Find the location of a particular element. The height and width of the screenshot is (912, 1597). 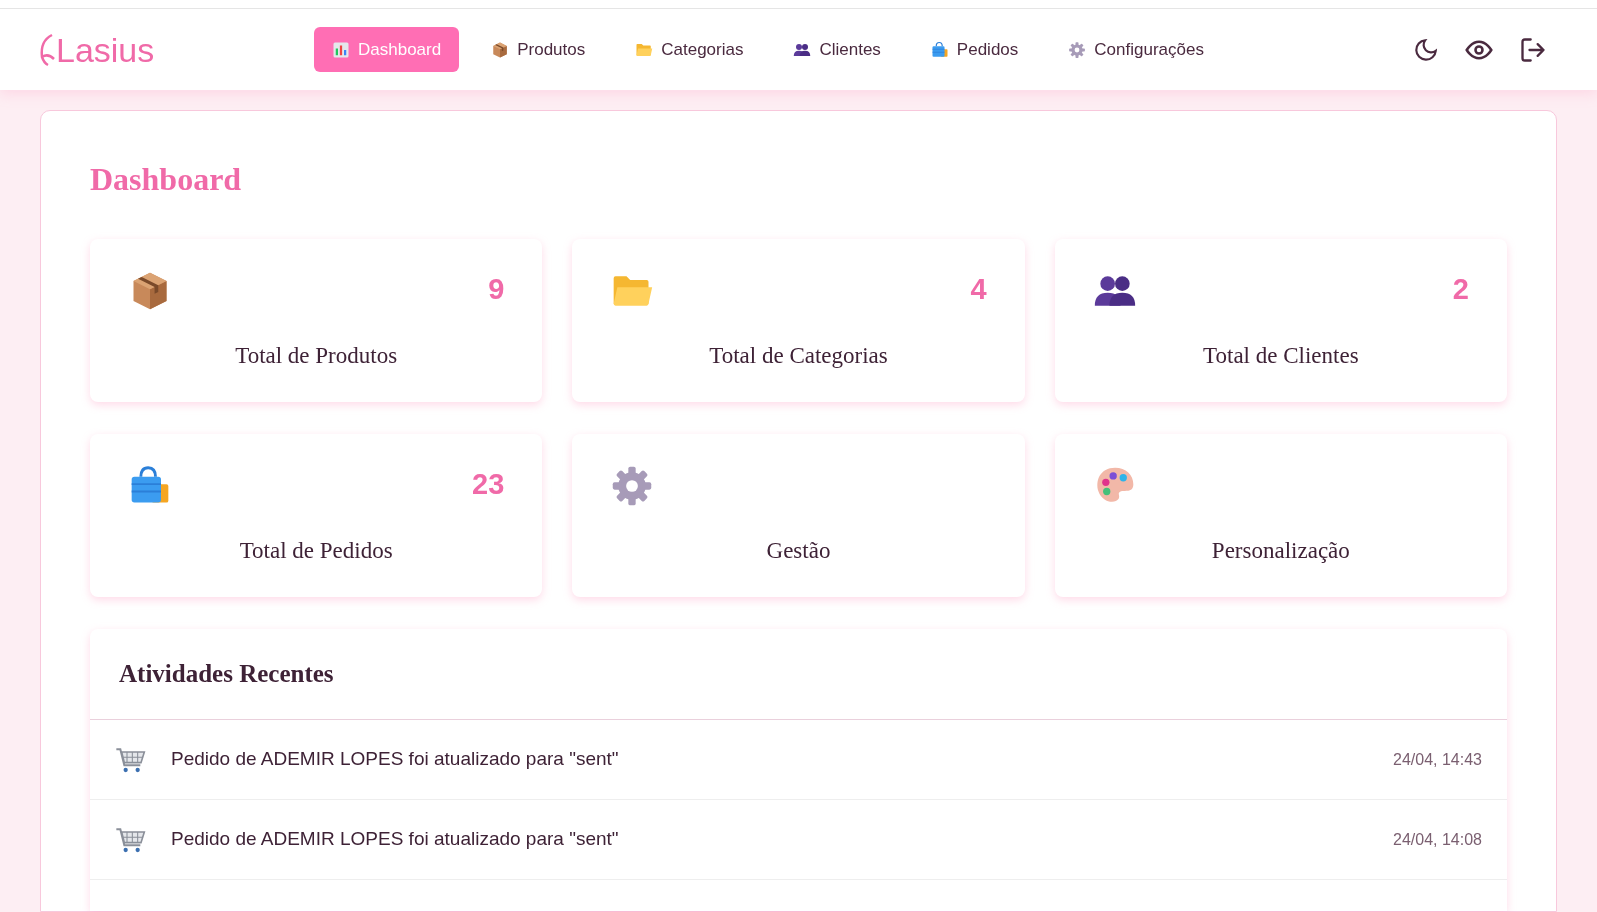

stat-value: 4 is located at coordinates (978, 289).